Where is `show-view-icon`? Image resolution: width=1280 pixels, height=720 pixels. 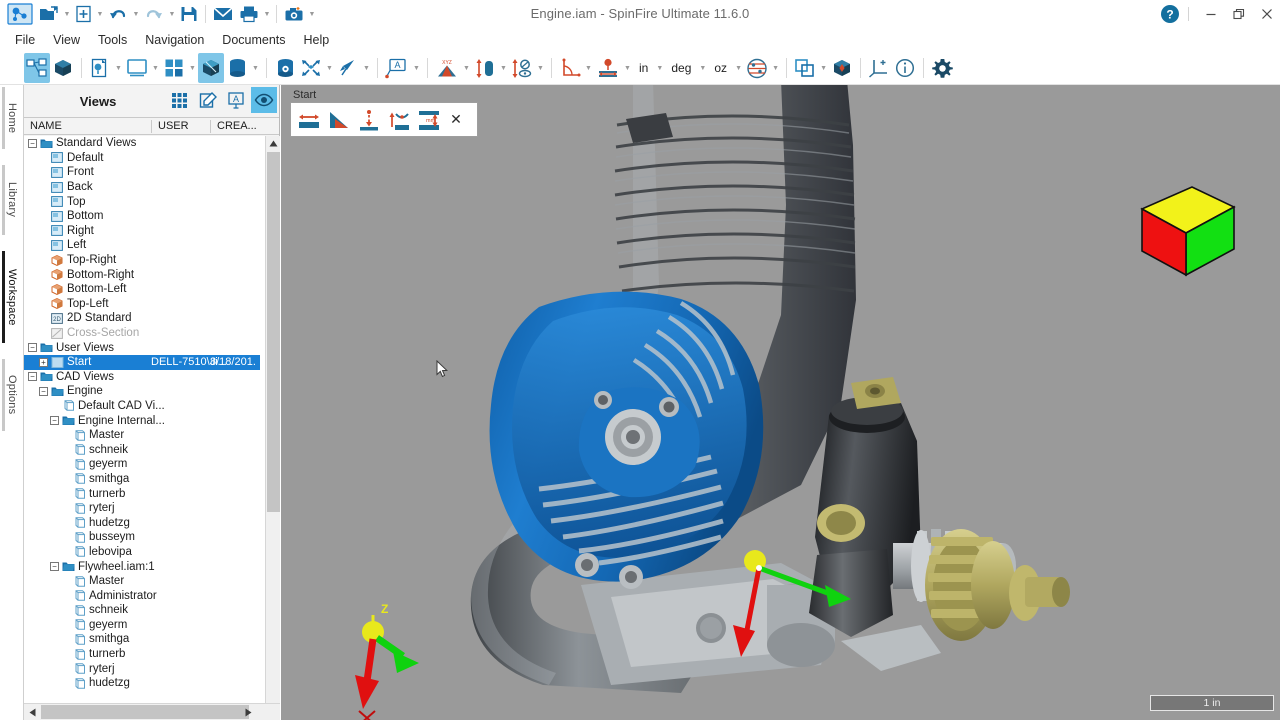 show-view-icon is located at coordinates (264, 100).